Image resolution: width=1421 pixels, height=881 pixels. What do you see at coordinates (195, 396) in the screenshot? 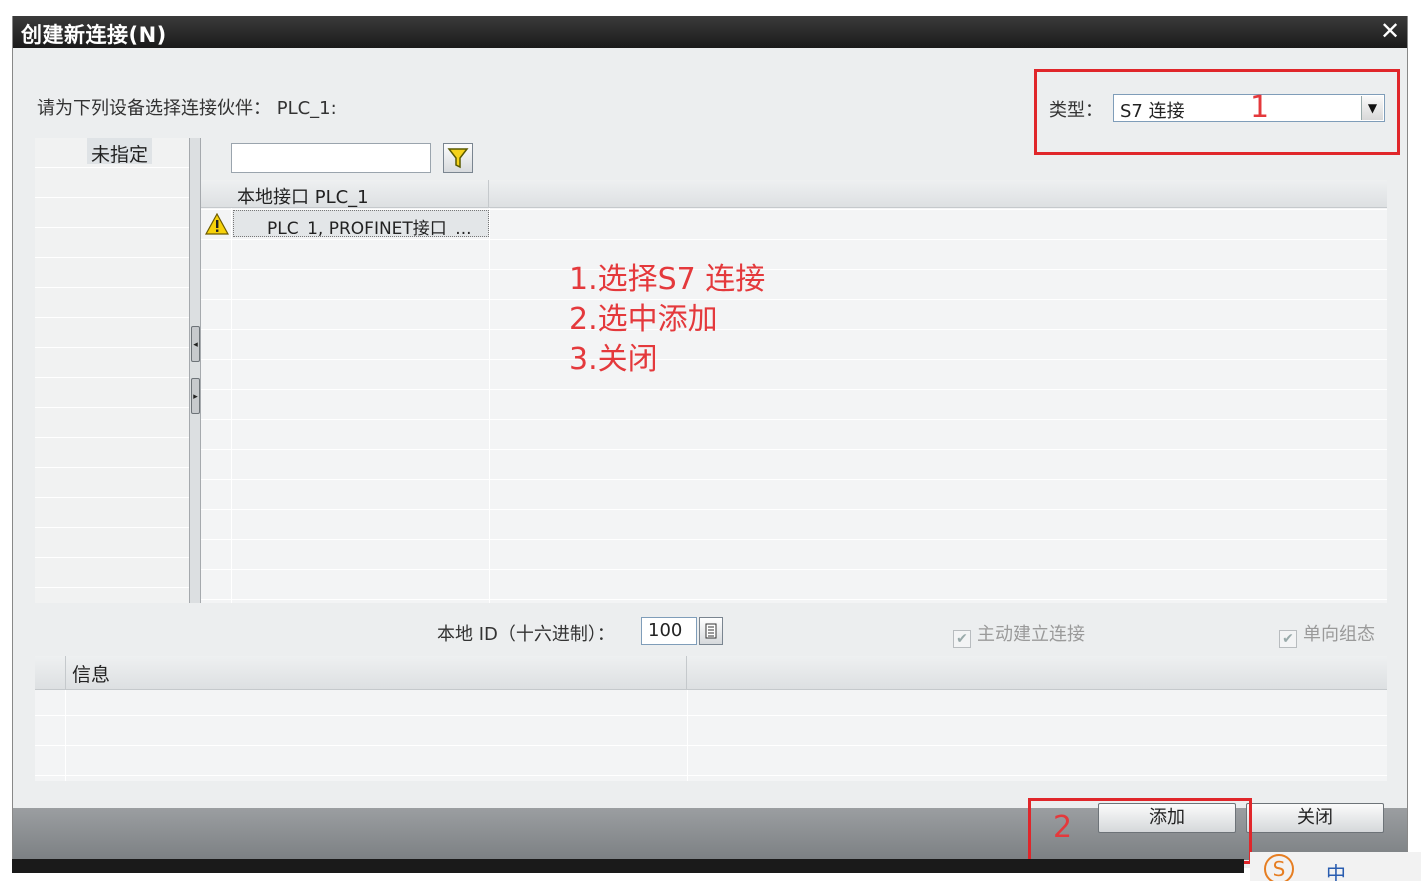
I see `expand-right-icon: ▸` at bounding box center [195, 396].